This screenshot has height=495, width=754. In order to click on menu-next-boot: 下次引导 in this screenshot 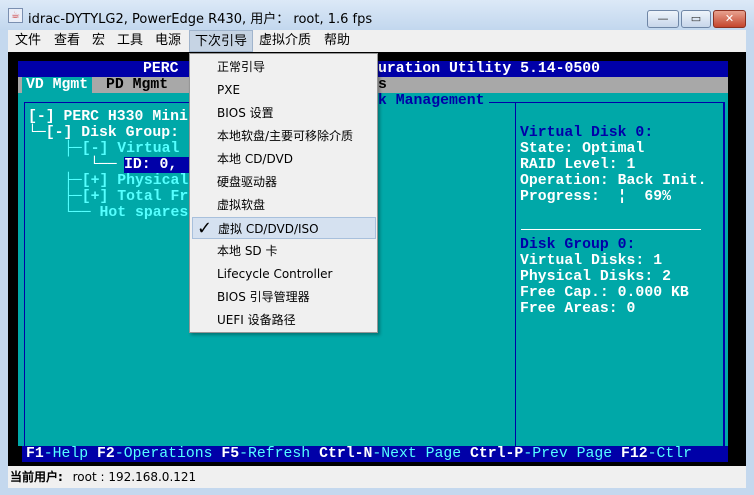, I will do `click(221, 41)`.